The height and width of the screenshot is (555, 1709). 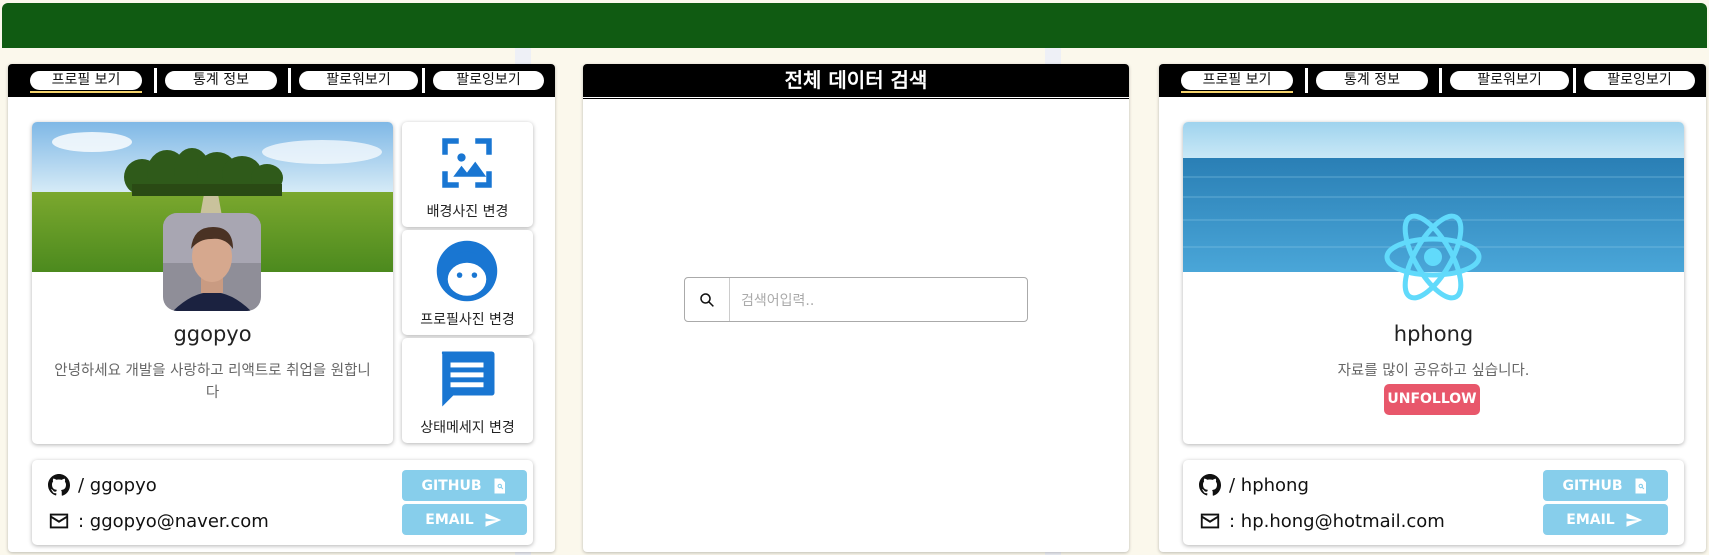 I want to click on change-profile-photo-button: 프로필사진 변경, so click(x=467, y=282).